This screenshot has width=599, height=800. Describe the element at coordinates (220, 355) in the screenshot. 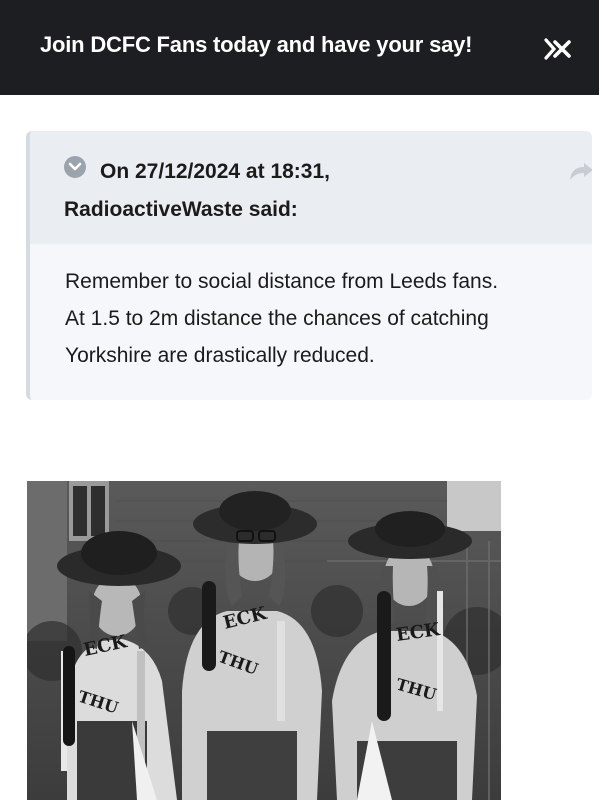

I see `quote-body-line: Yorkshire are drastically reduced.` at that location.